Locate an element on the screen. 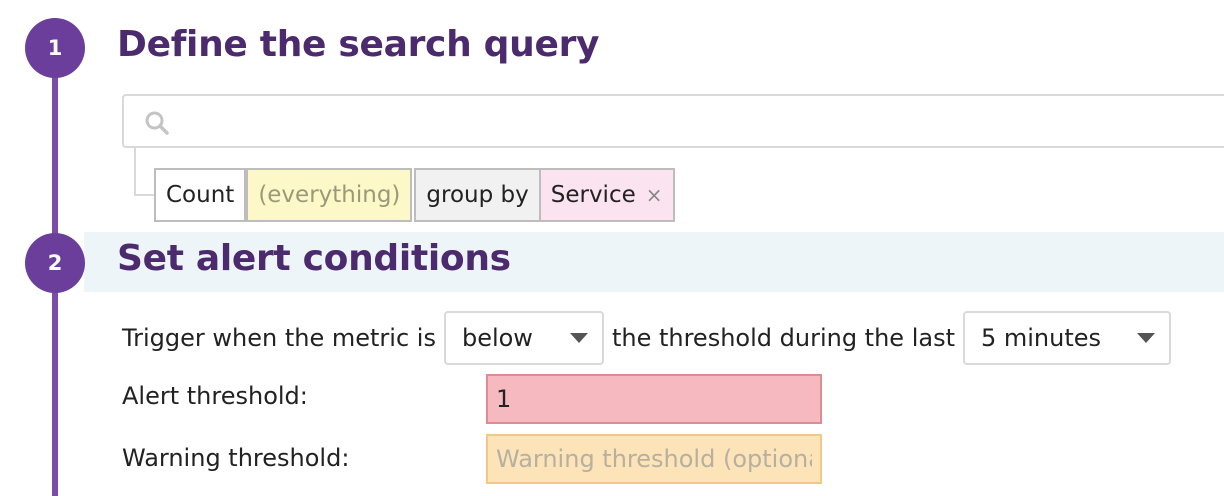  trigger-prefix-text: Trigger when the metric is is located at coordinates (279, 338).